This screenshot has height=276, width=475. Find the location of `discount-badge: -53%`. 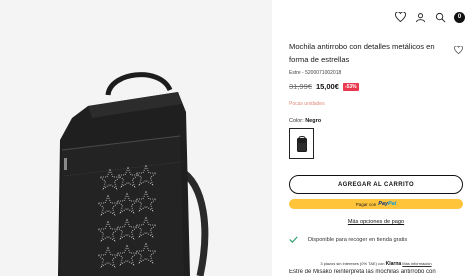

discount-badge: -53% is located at coordinates (350, 86).